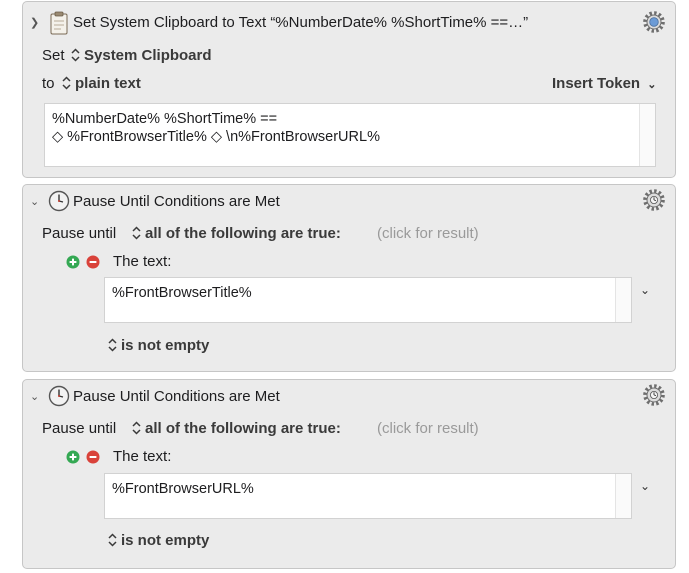  What do you see at coordinates (48, 83) in the screenshot?
I see `to-label: to` at bounding box center [48, 83].